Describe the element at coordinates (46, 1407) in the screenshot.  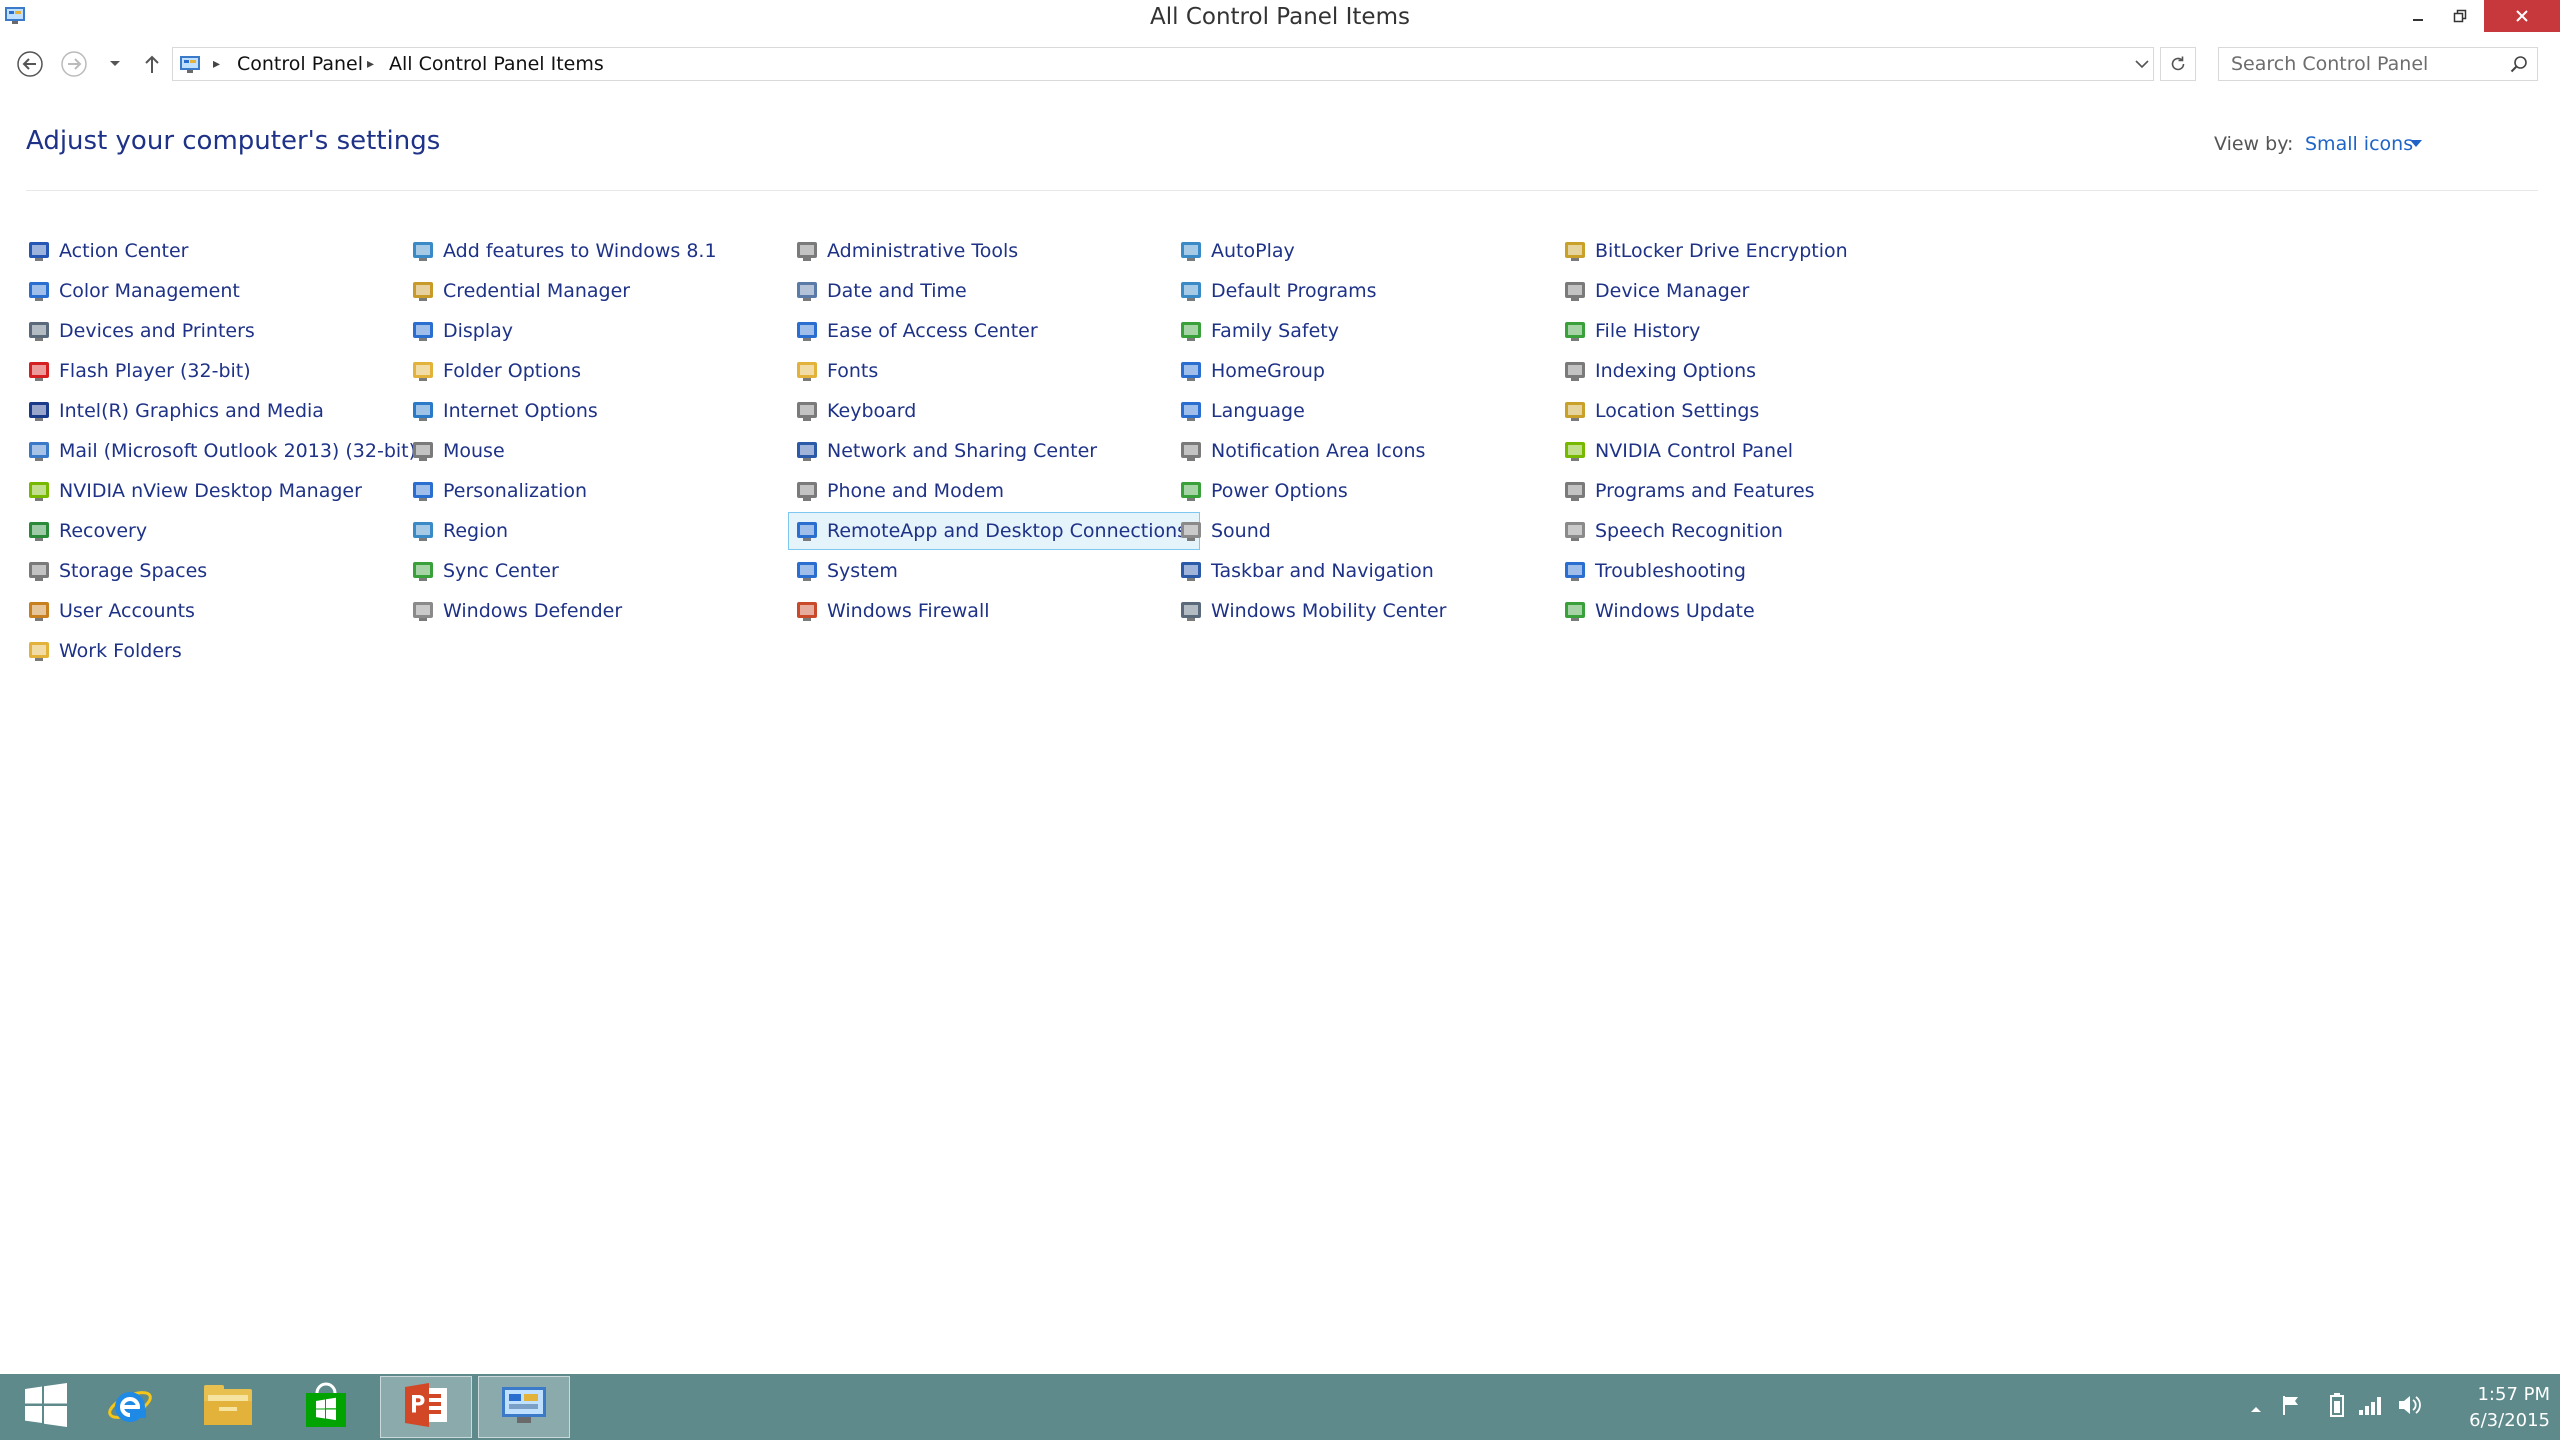
I see `start-button` at that location.